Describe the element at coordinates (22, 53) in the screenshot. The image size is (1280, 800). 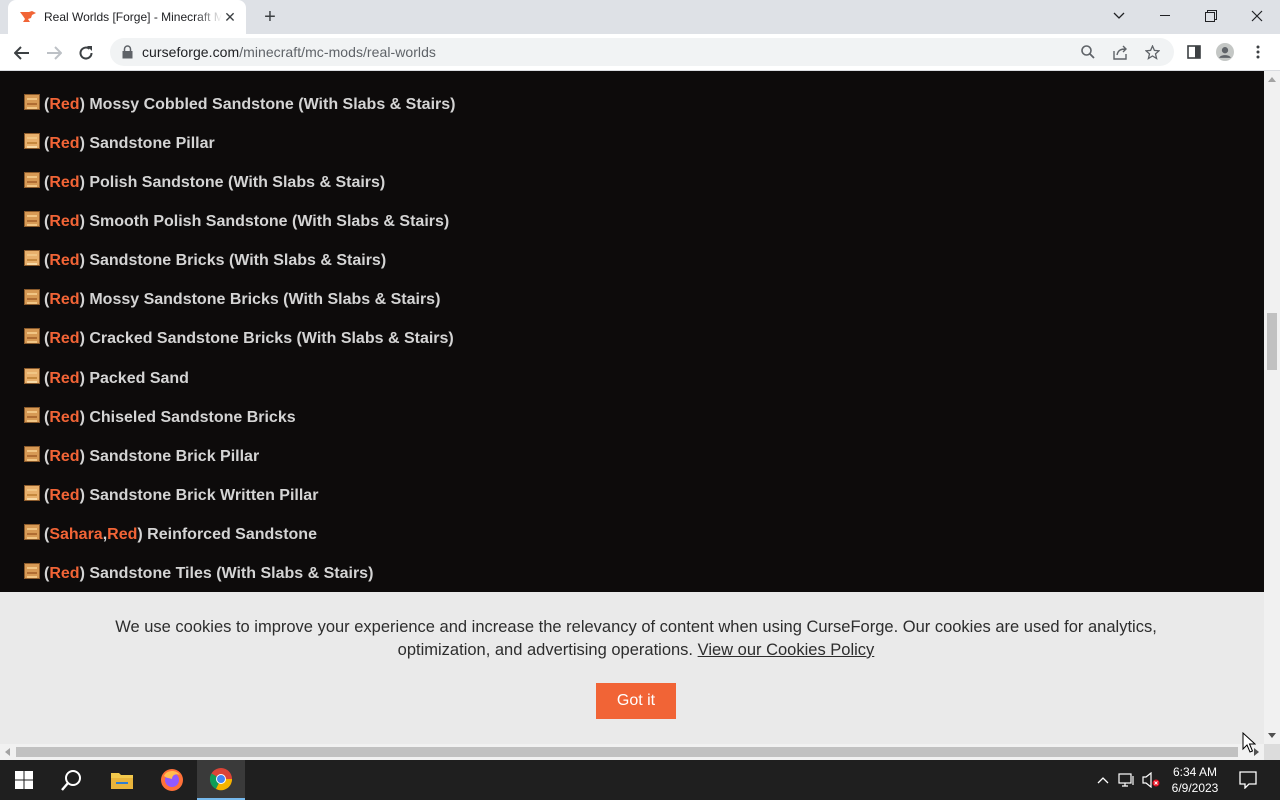
I see `back-icon` at that location.